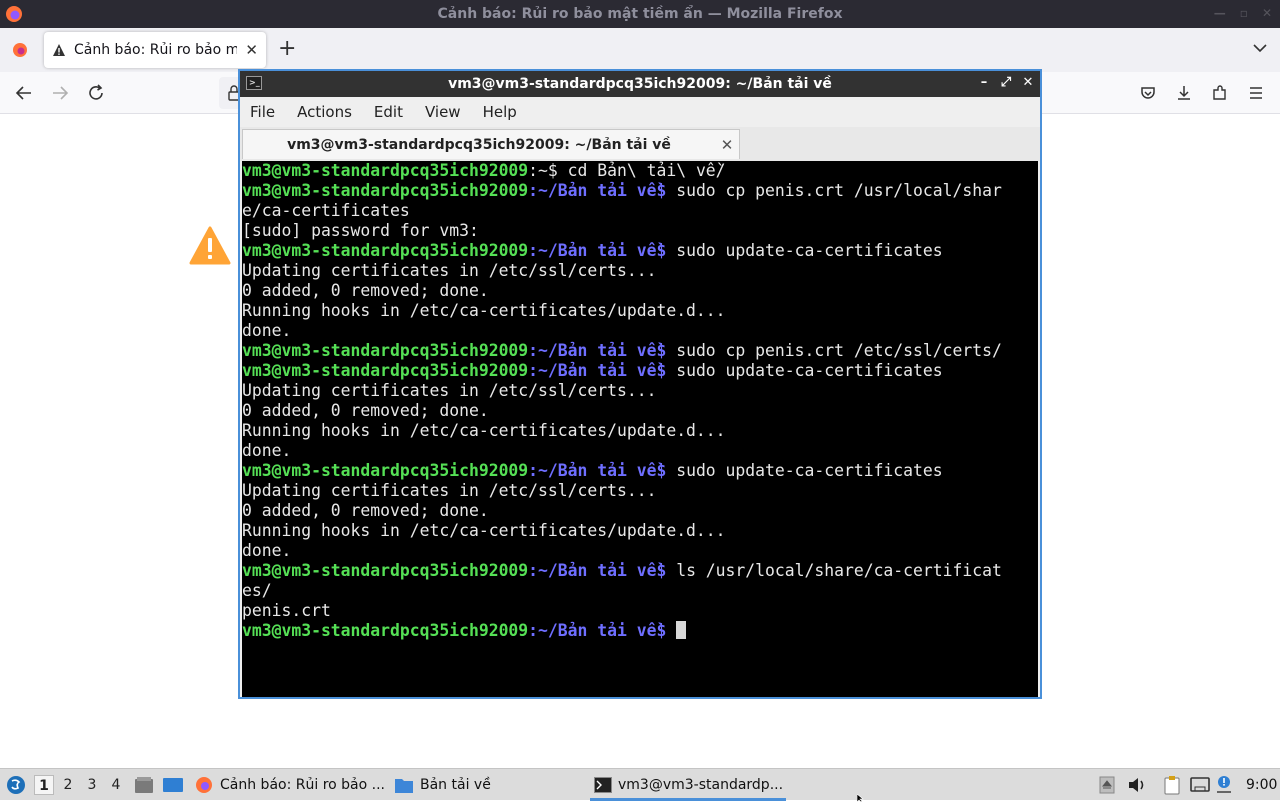 Image resolution: width=1280 pixels, height=802 pixels. What do you see at coordinates (1107, 785) in the screenshot?
I see `eject-icon` at bounding box center [1107, 785].